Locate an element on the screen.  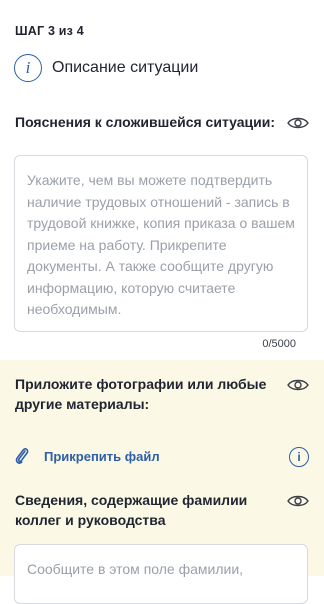
section-title: Описание ситуации is located at coordinates (125, 67).